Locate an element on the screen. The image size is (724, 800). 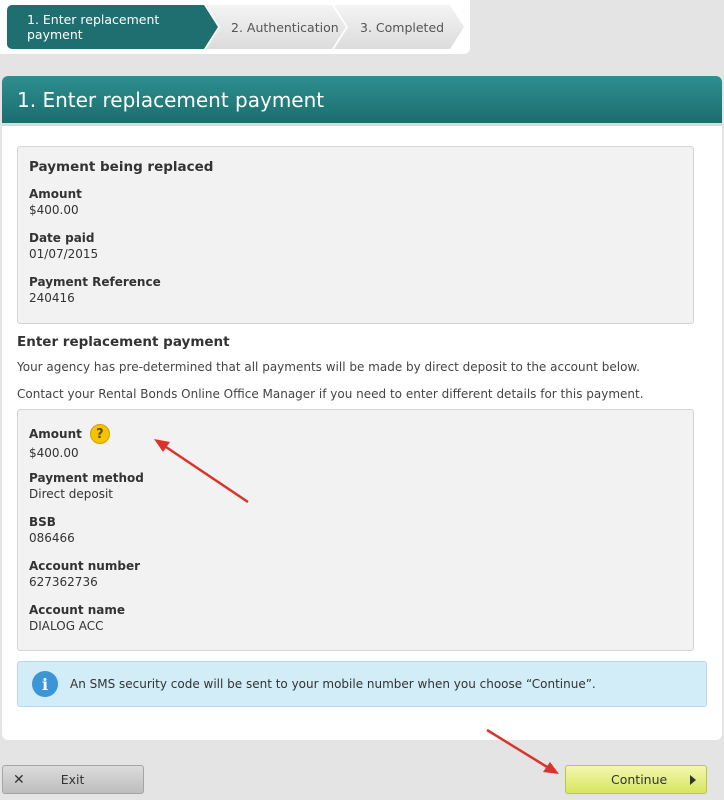
continue-button-label: Continue is located at coordinates (639, 779).